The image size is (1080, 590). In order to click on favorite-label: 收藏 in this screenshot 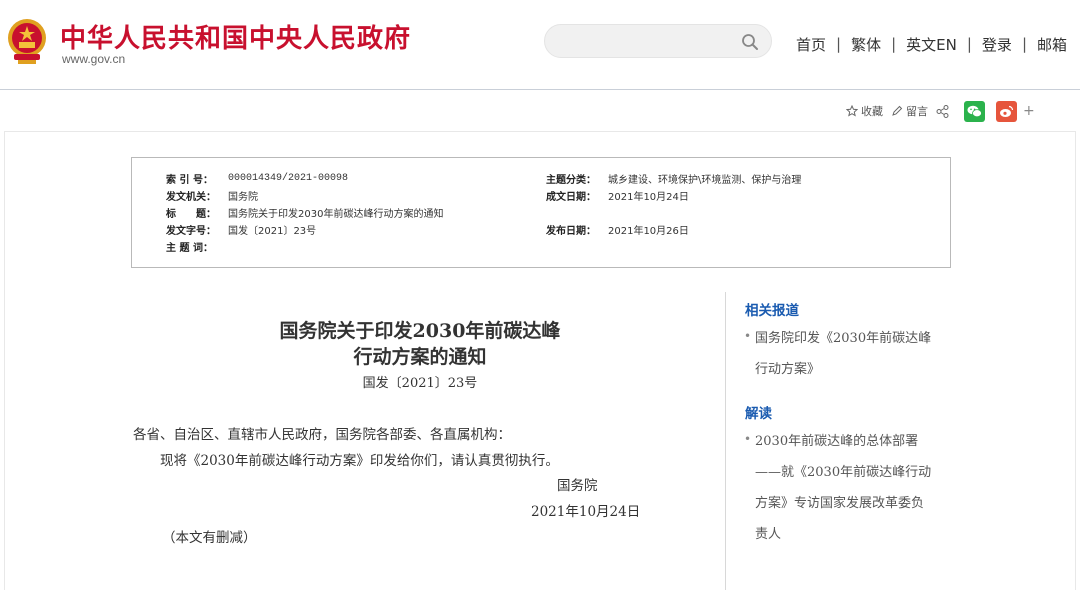, I will do `click(872, 111)`.